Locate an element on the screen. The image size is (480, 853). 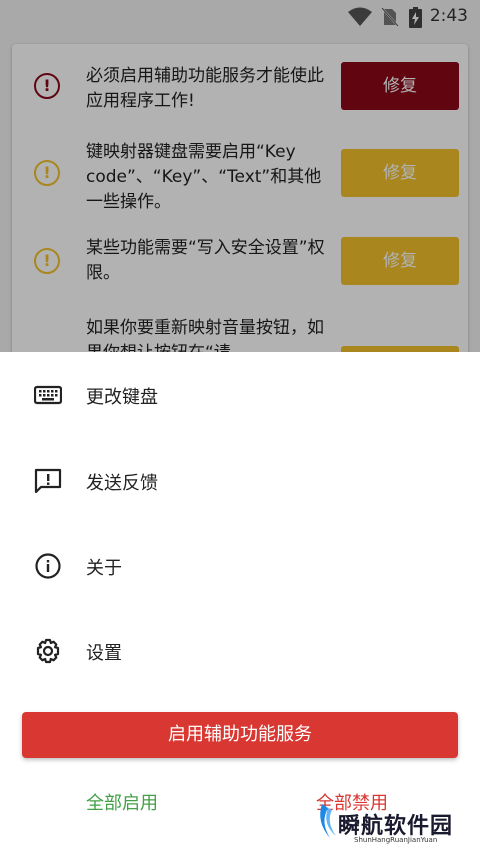
menu-item-label: 更改键盘 is located at coordinates (122, 397).